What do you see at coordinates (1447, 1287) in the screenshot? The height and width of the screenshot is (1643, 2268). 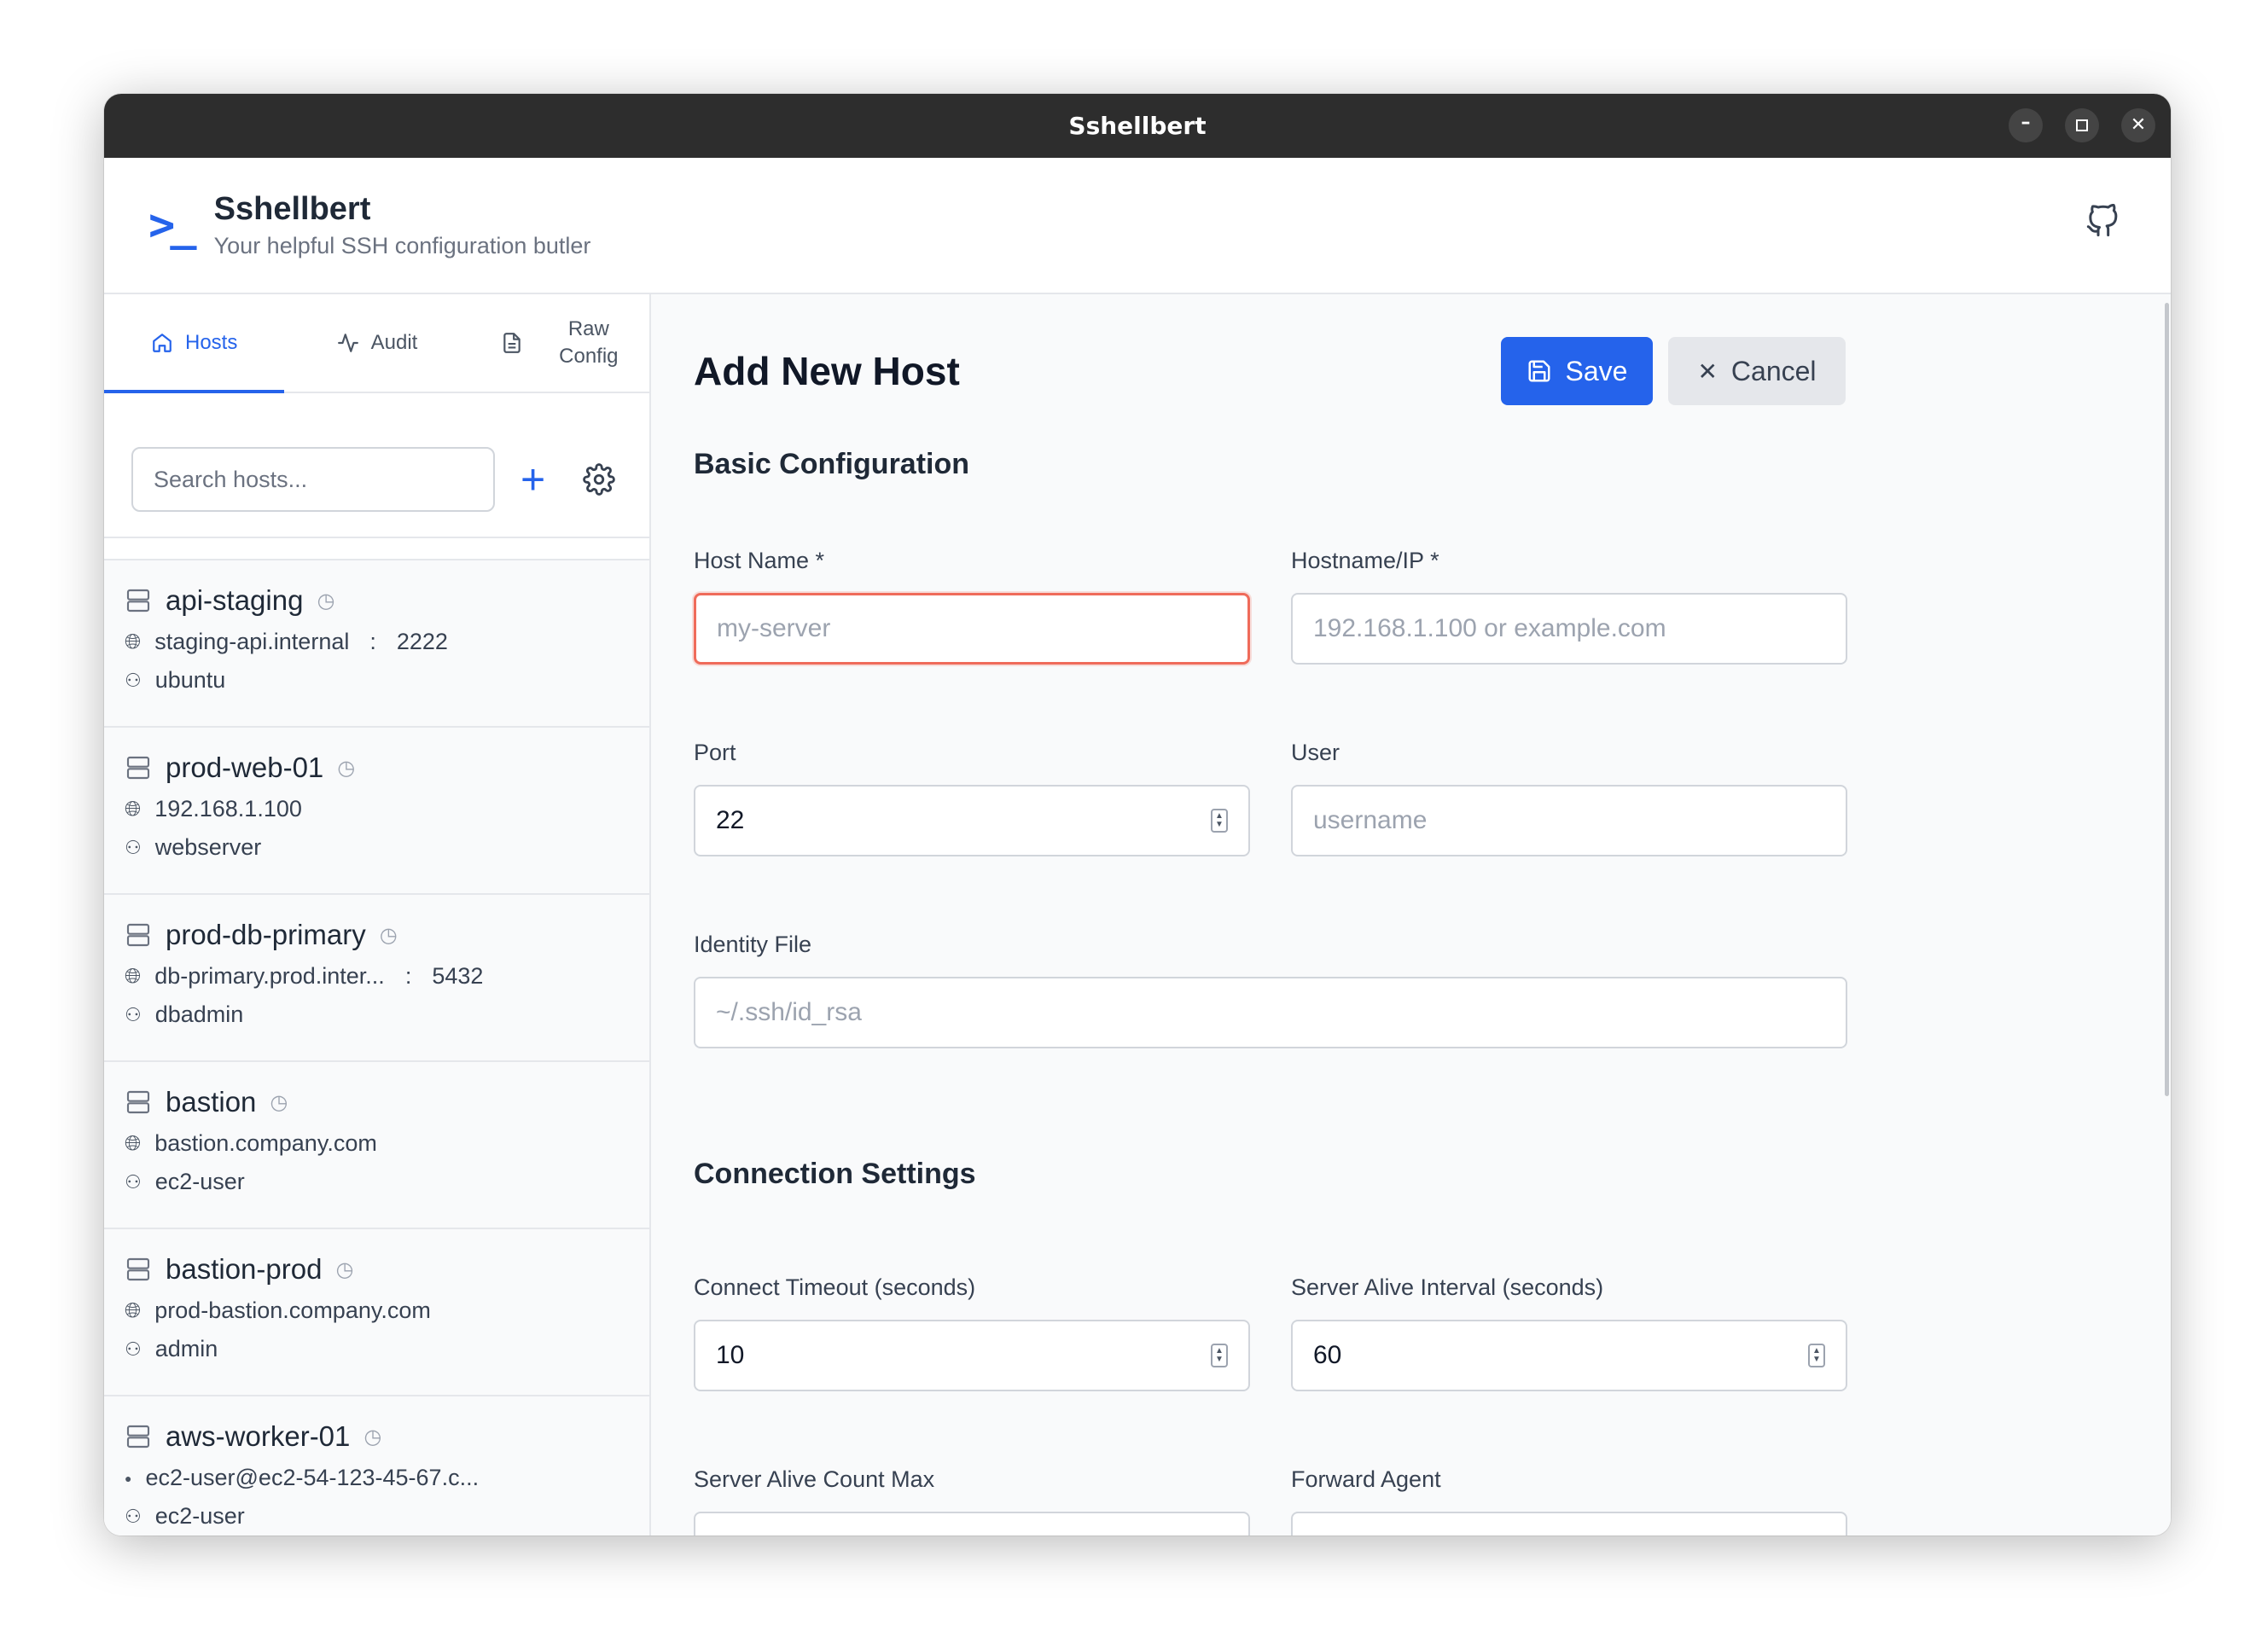 I see `server-alive-interval-label: Server Alive Interval (seconds)` at bounding box center [1447, 1287].